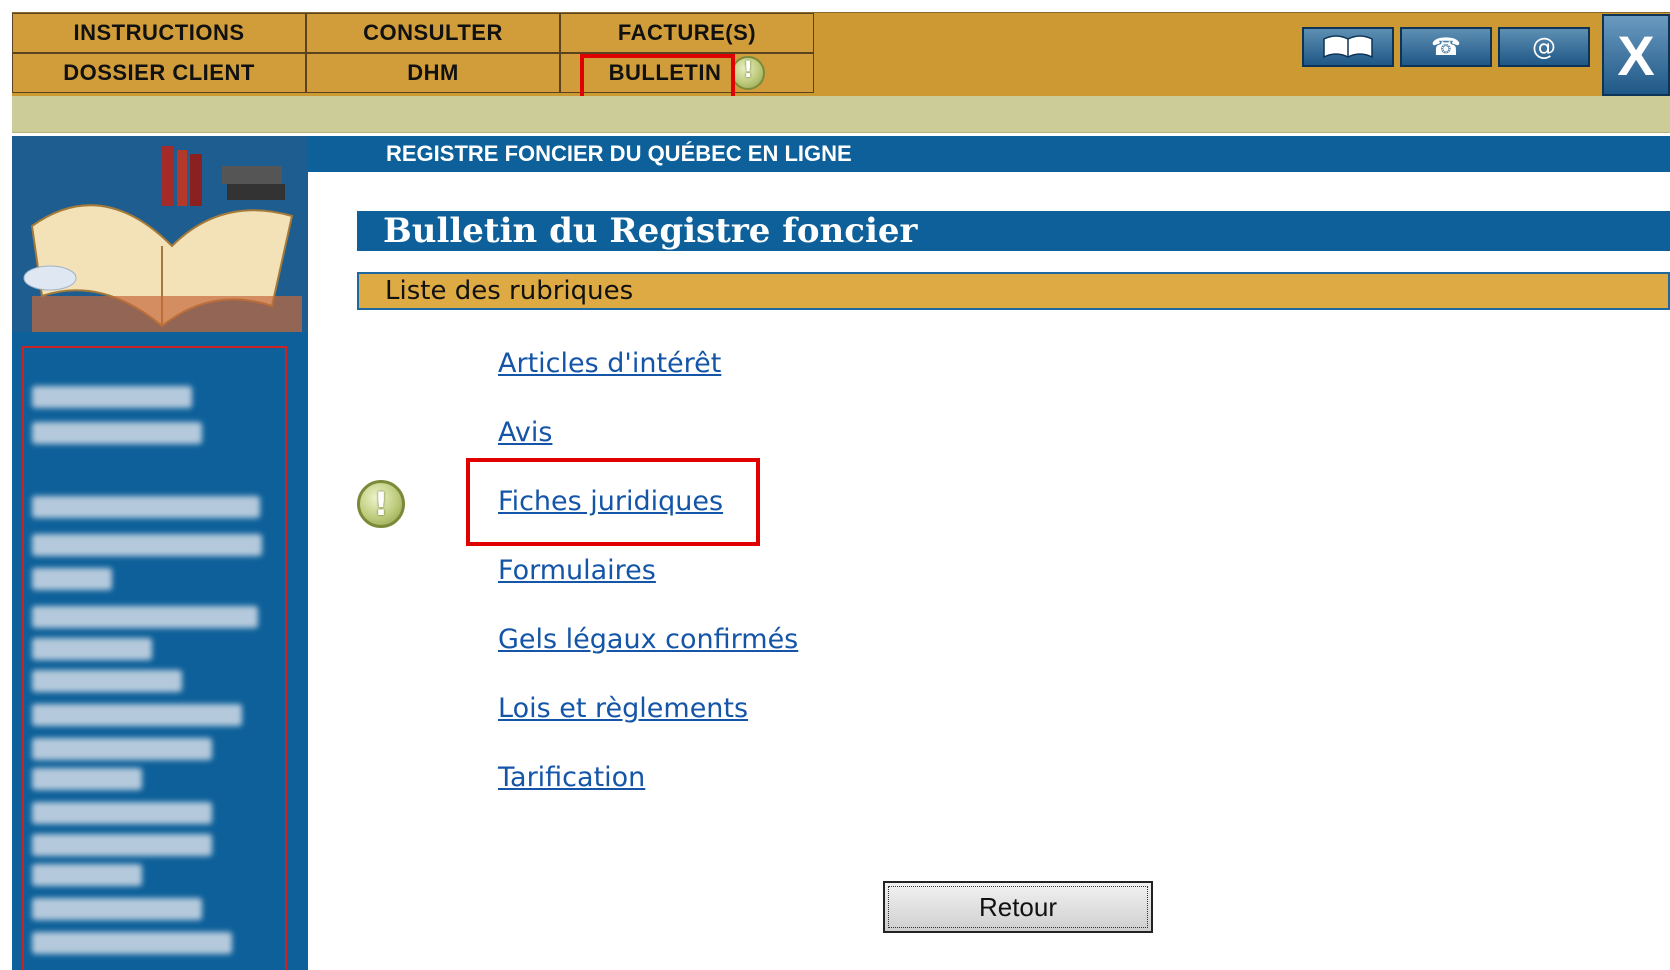 This screenshot has height=970, width=1670. What do you see at coordinates (1544, 47) in the screenshot?
I see `email-icon: @` at bounding box center [1544, 47].